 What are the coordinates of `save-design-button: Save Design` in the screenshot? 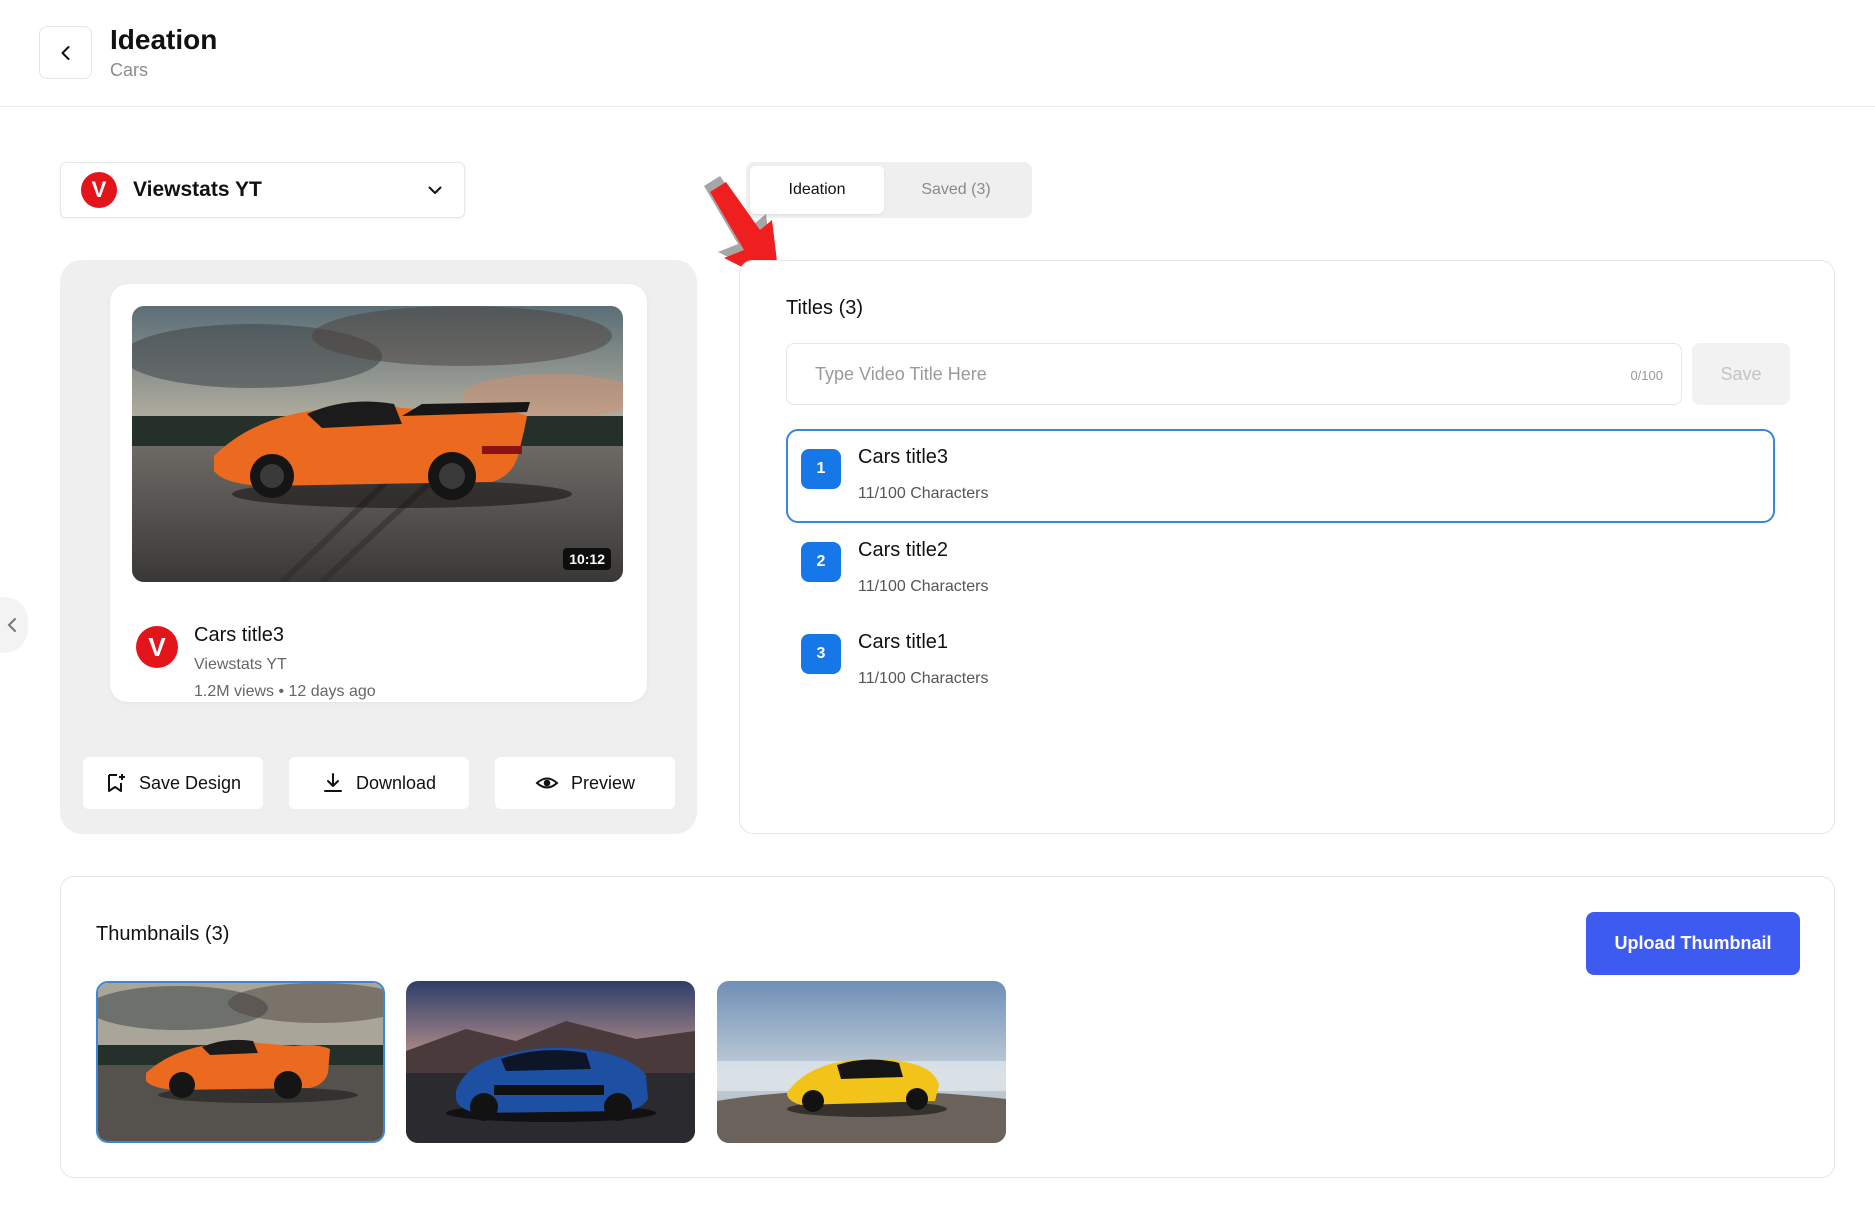 It's located at (173, 783).